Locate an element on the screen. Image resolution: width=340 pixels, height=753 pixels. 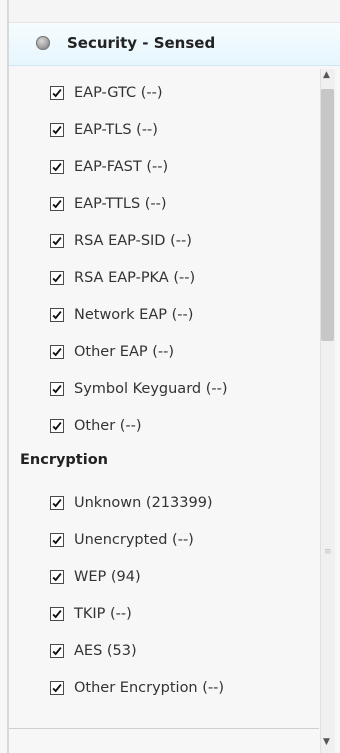
filter-item-aes: AES (53) is located at coordinates (93, 651).